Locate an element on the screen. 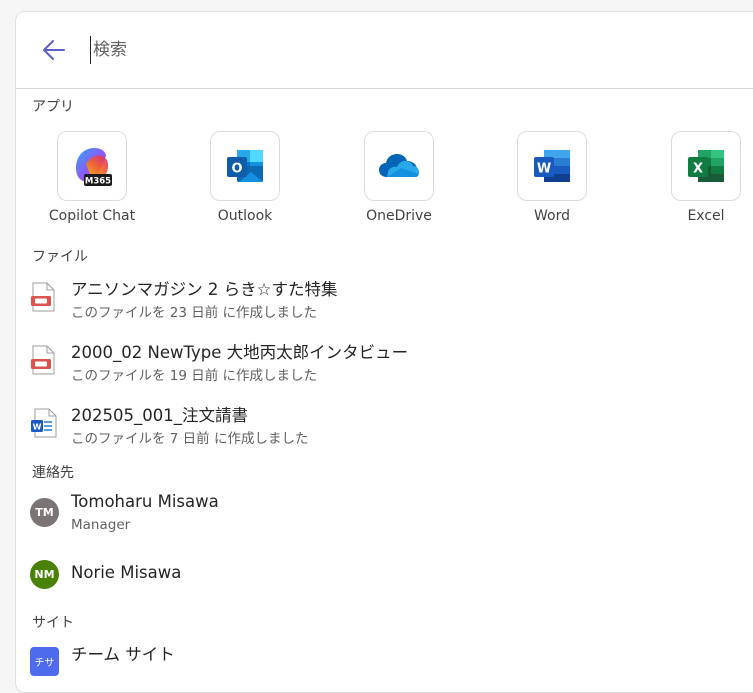 Image resolution: width=753 pixels, height=693 pixels. search-bar is located at coordinates (384, 50).